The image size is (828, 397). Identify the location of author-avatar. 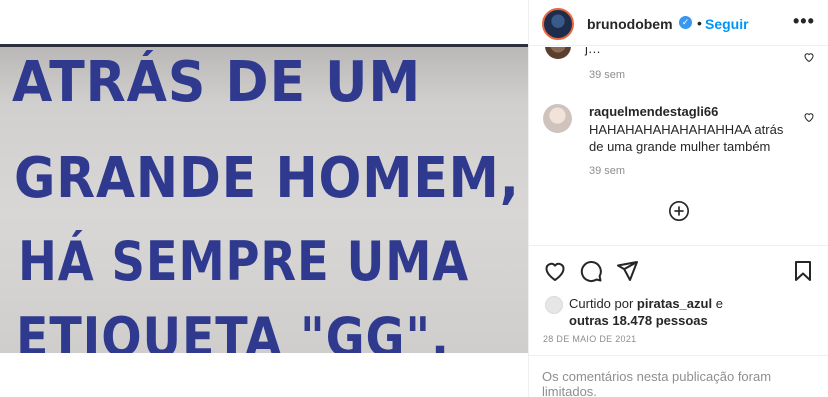
(558, 24).